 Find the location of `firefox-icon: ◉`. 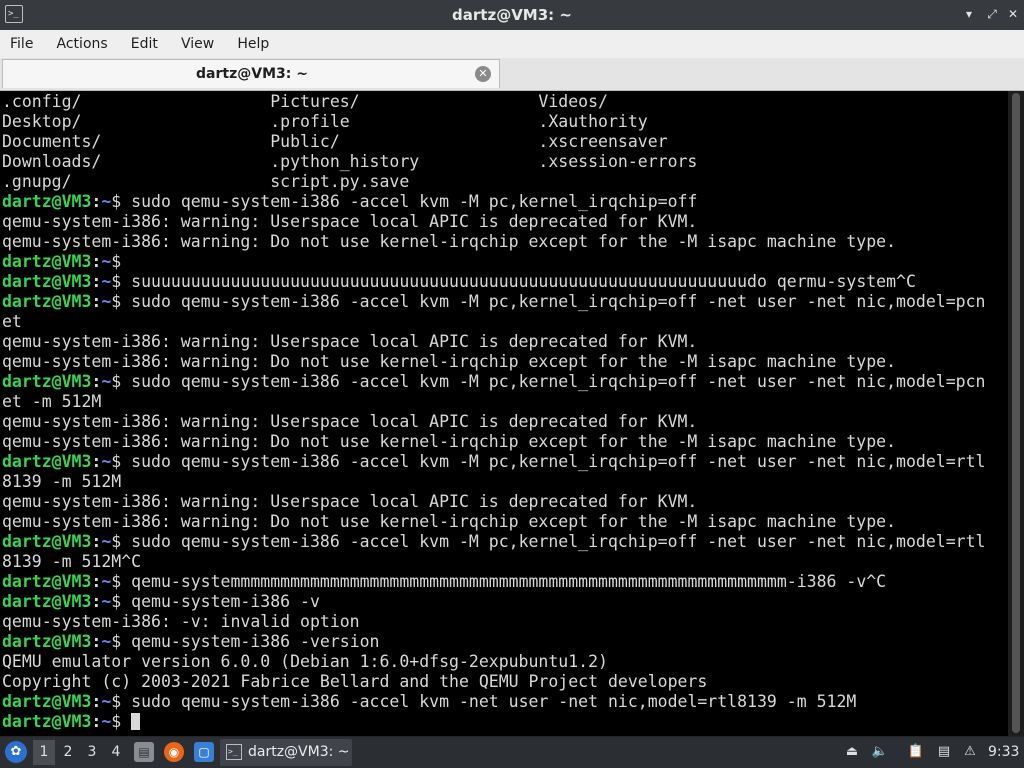

firefox-icon: ◉ is located at coordinates (174, 752).